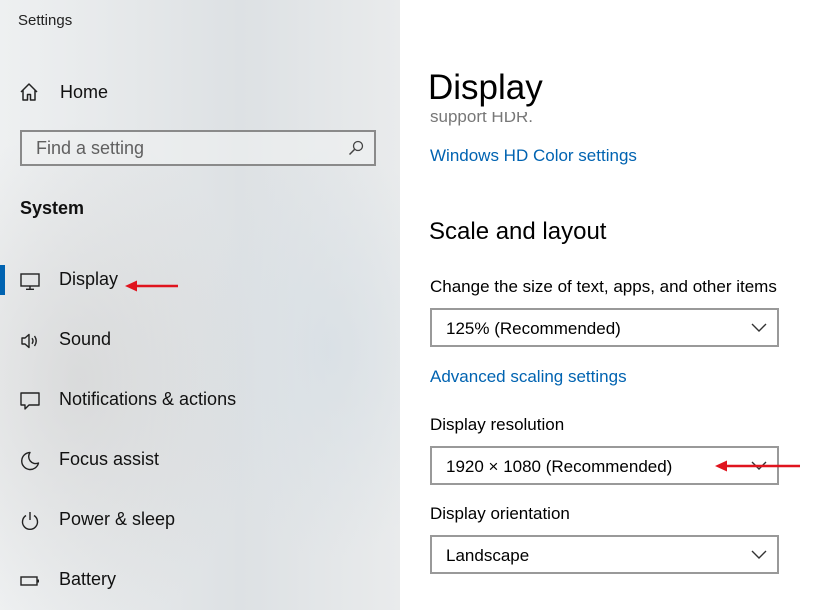  What do you see at coordinates (488, 555) in the screenshot?
I see `orientation-dropdown-value: Landscape` at bounding box center [488, 555].